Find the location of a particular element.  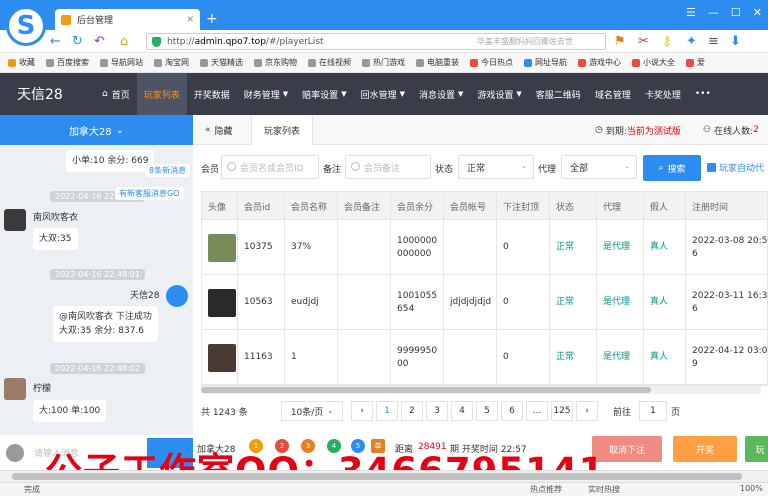

nav-player-list: 玩家列表 is located at coordinates (161, 94).